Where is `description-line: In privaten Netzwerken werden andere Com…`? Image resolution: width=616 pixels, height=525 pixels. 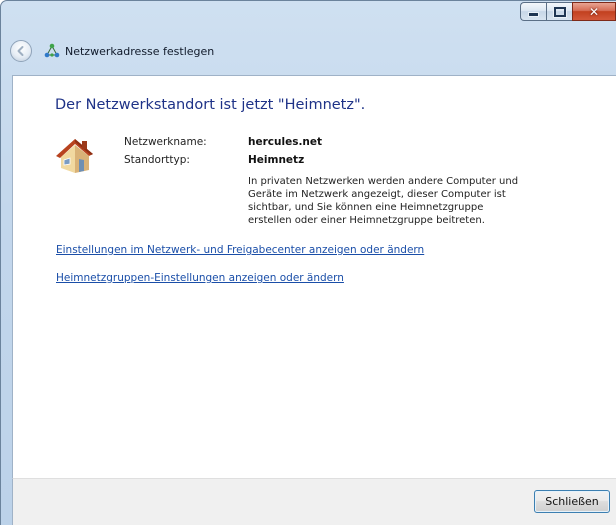 description-line: In privaten Netzwerken werden andere Com… is located at coordinates (383, 181).